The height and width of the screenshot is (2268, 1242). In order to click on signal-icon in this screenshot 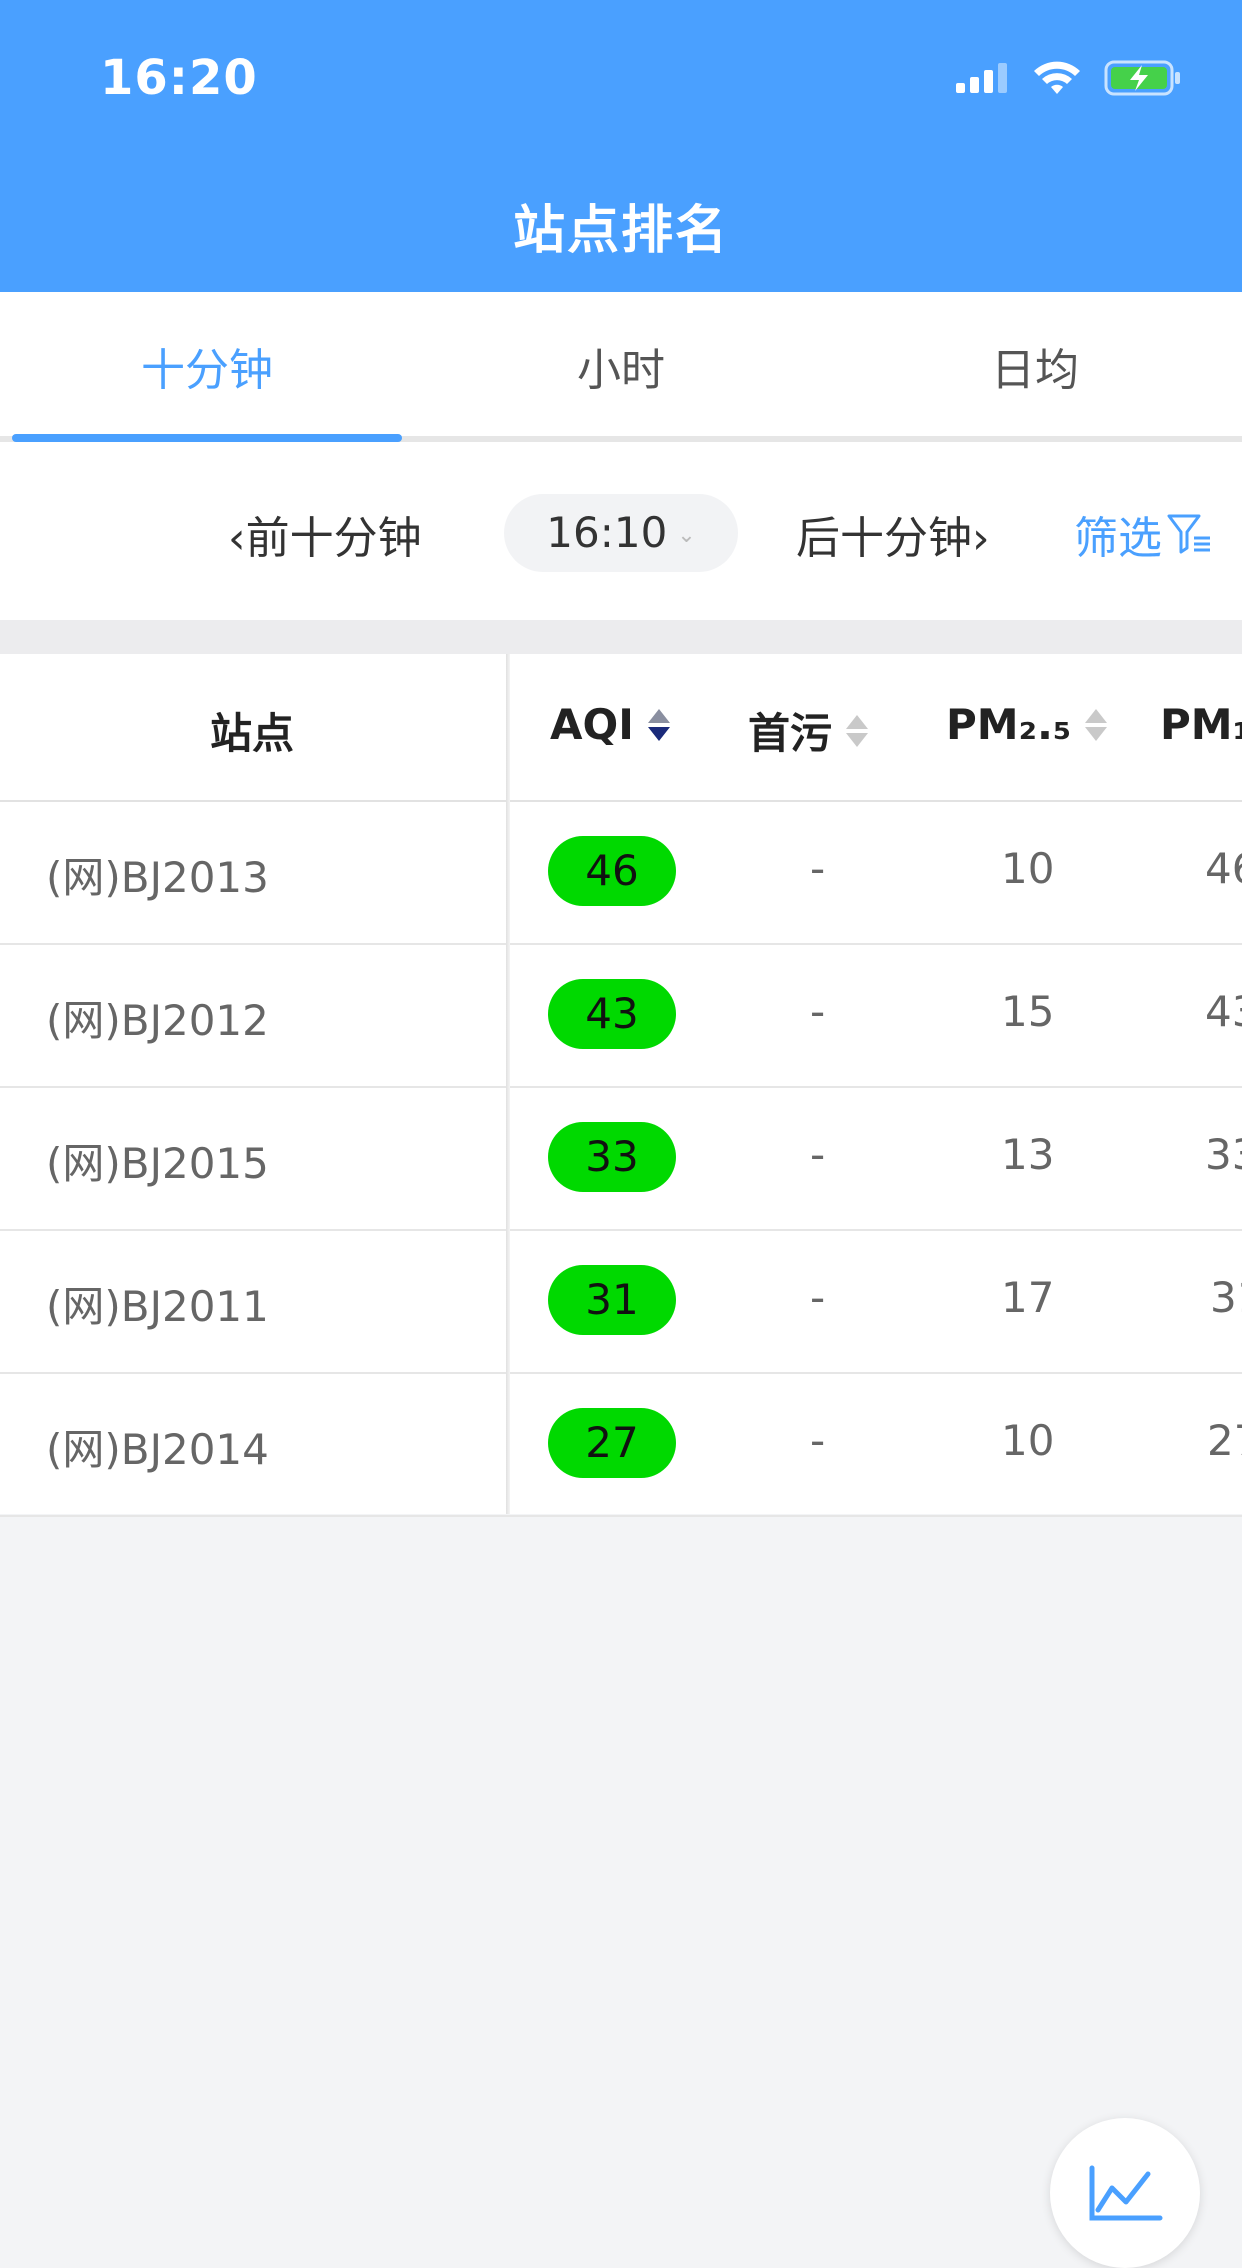, I will do `click(981, 78)`.